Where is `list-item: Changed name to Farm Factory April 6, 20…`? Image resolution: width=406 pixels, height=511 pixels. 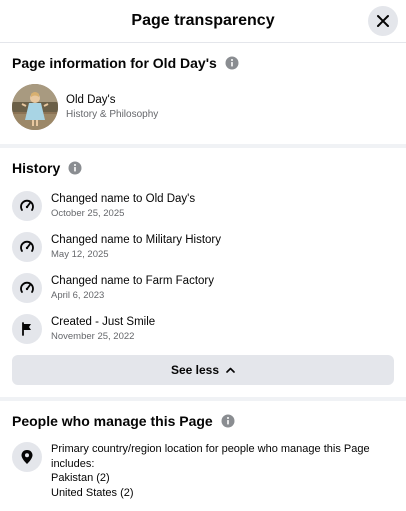
list-item: Changed name to Farm Factory April 6, 20… is located at coordinates (203, 287).